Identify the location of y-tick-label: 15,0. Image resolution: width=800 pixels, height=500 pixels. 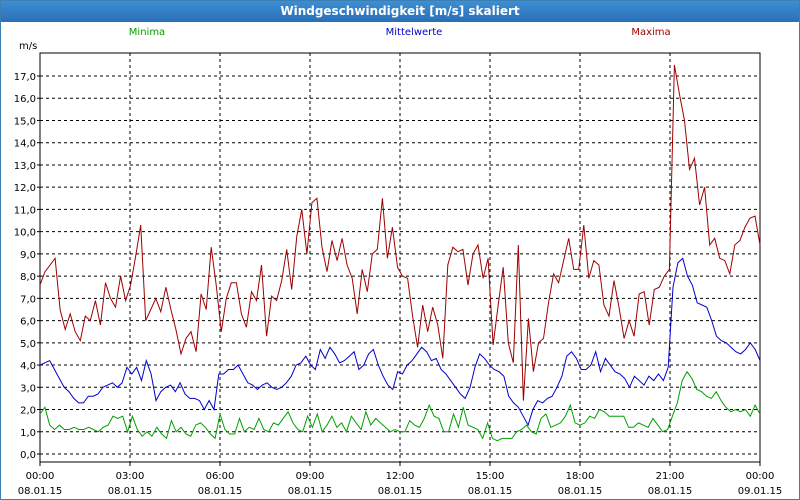
(25, 121).